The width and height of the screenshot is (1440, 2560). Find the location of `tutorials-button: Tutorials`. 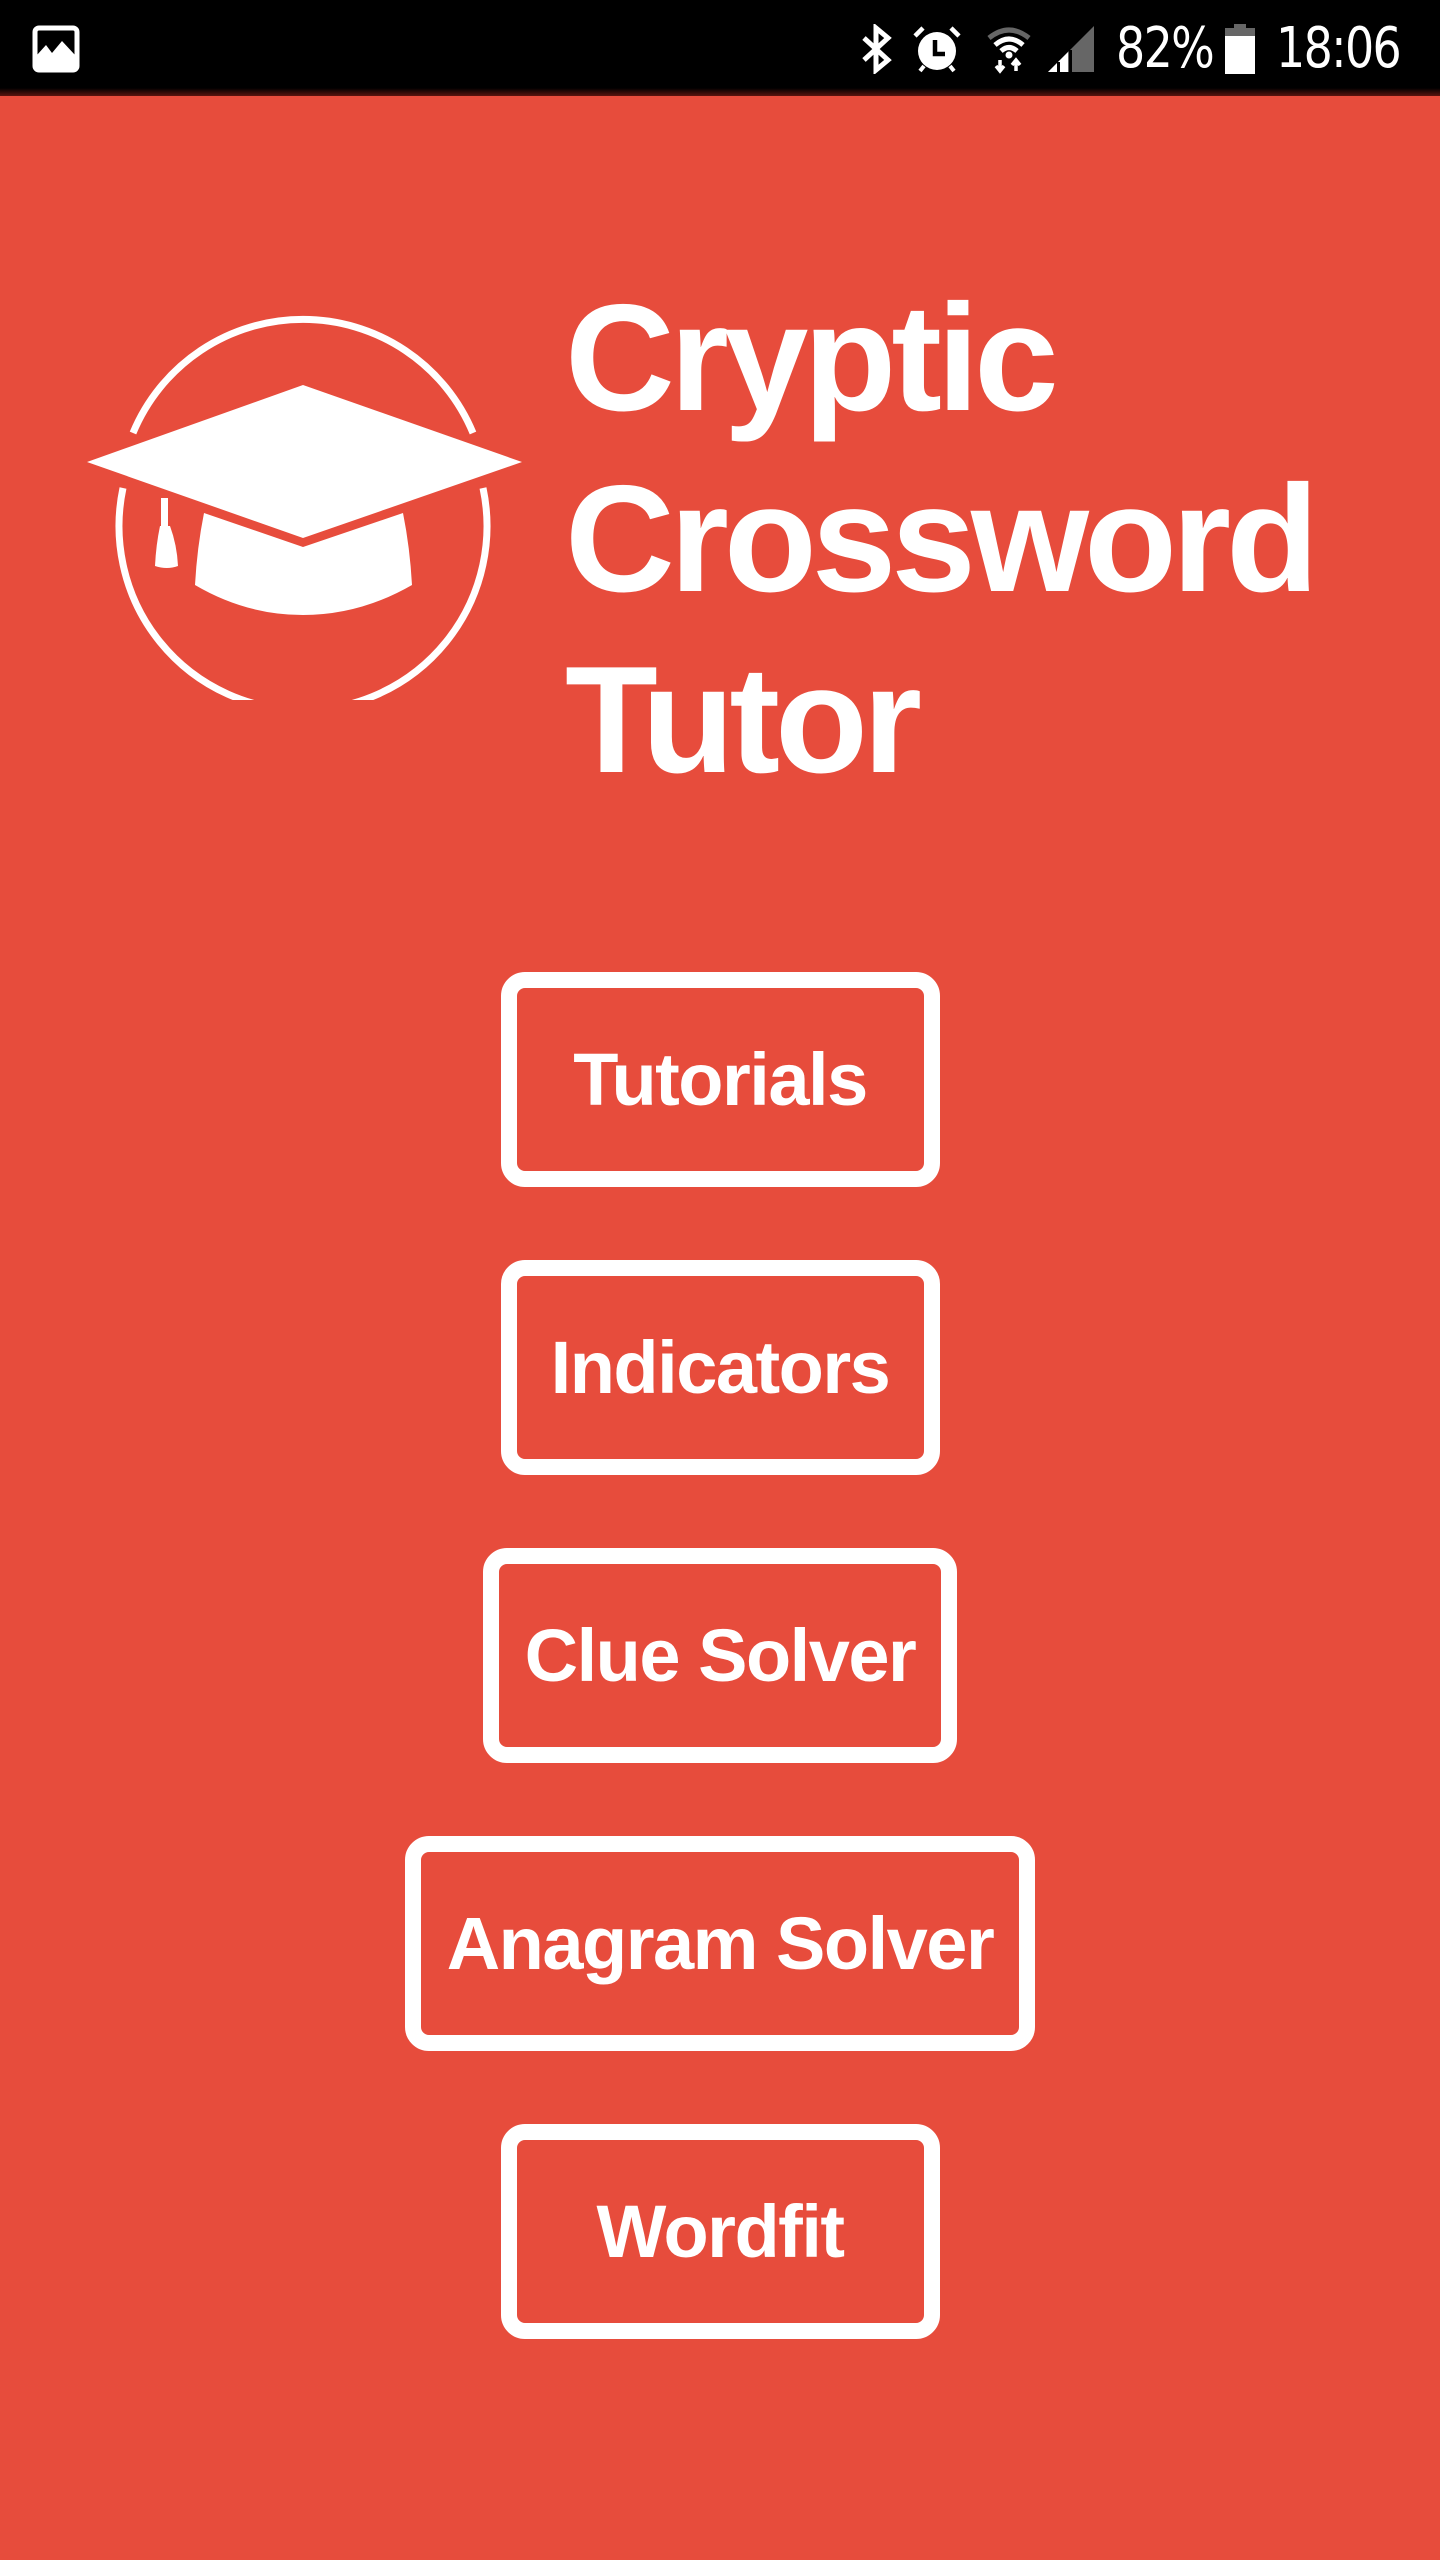

tutorials-button: Tutorials is located at coordinates (720, 1079).